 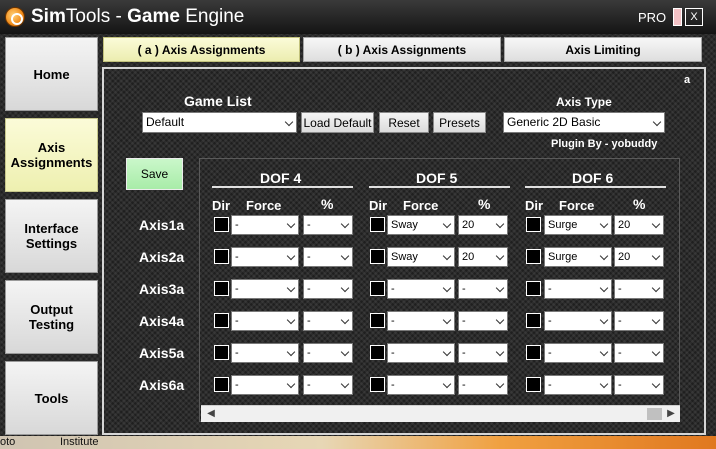 What do you see at coordinates (51, 398) in the screenshot?
I see `nav-tools-button: Tools` at bounding box center [51, 398].